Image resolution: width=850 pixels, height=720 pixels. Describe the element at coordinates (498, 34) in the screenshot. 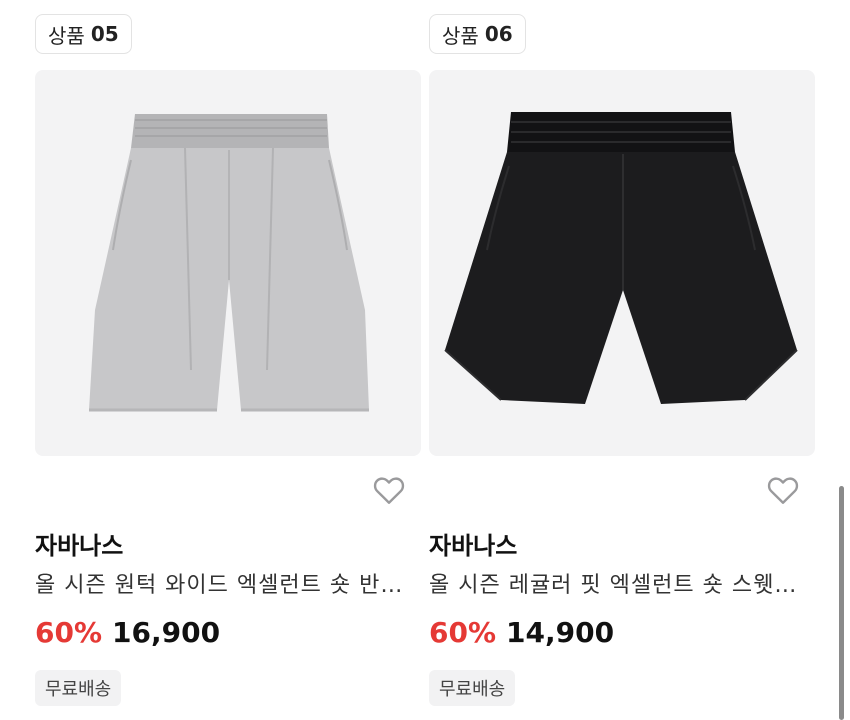

I see `tag-number: 06` at that location.